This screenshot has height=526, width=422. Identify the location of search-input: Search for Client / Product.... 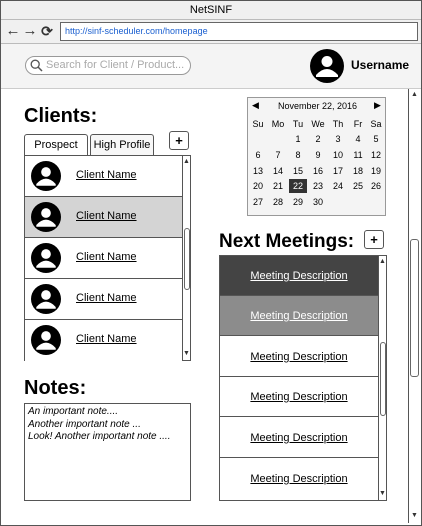
(108, 65).